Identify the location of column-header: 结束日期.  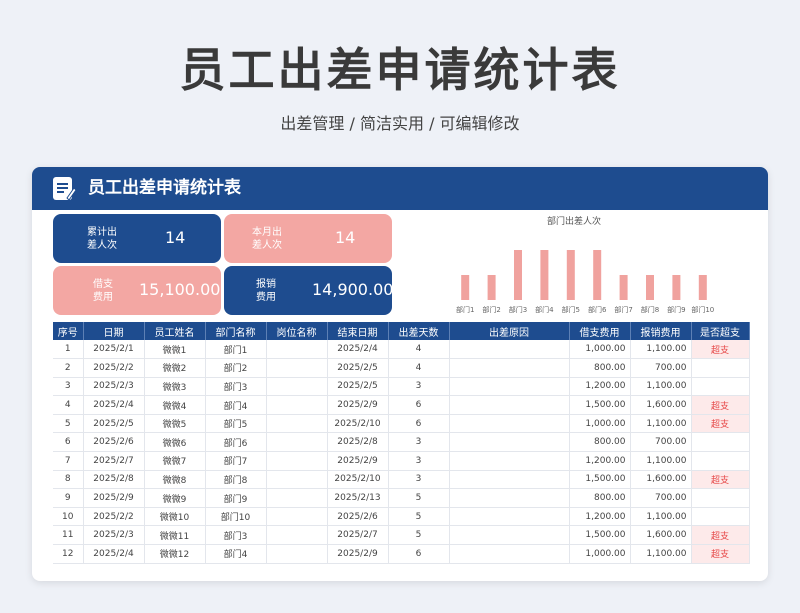
(358, 331).